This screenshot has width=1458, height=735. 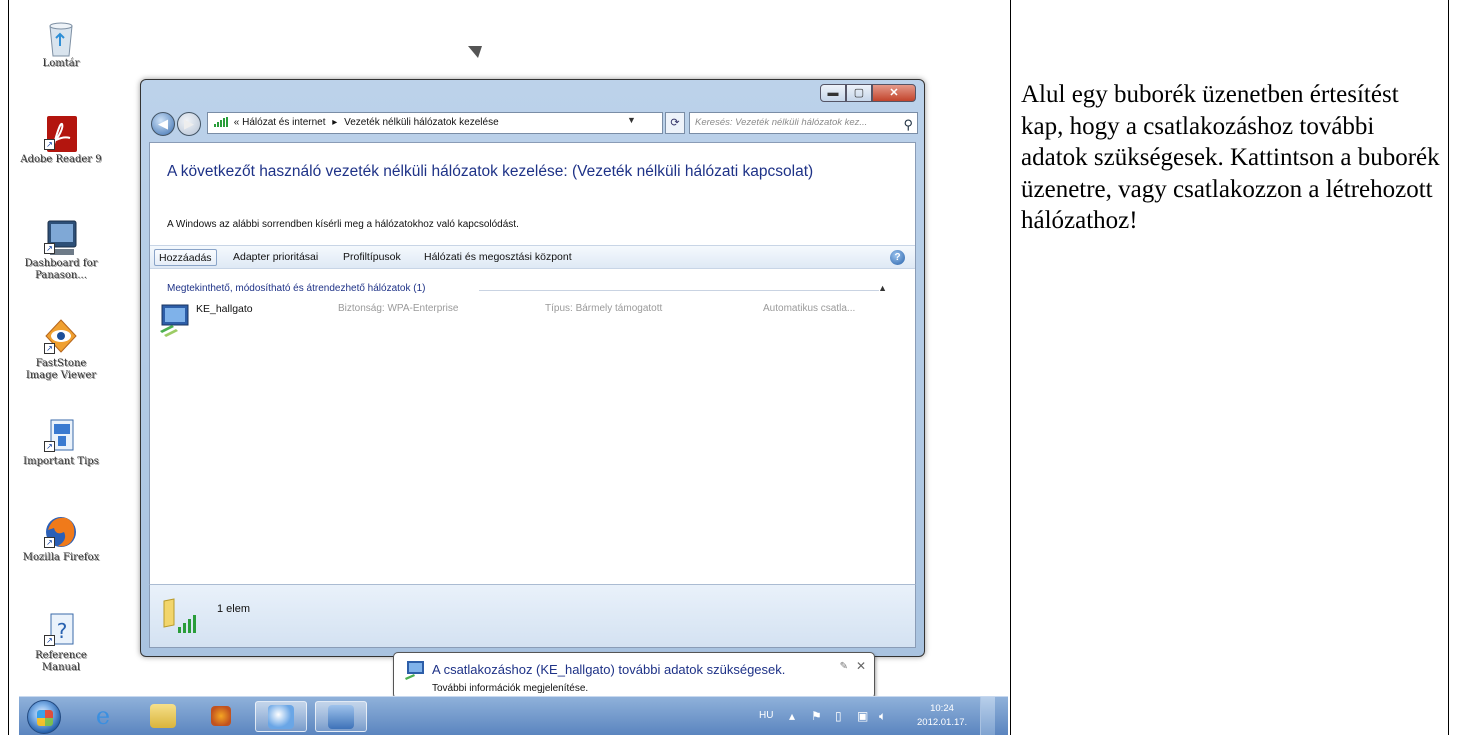 I want to click on volume-icon: 🔈︎, so click(x=882, y=716).